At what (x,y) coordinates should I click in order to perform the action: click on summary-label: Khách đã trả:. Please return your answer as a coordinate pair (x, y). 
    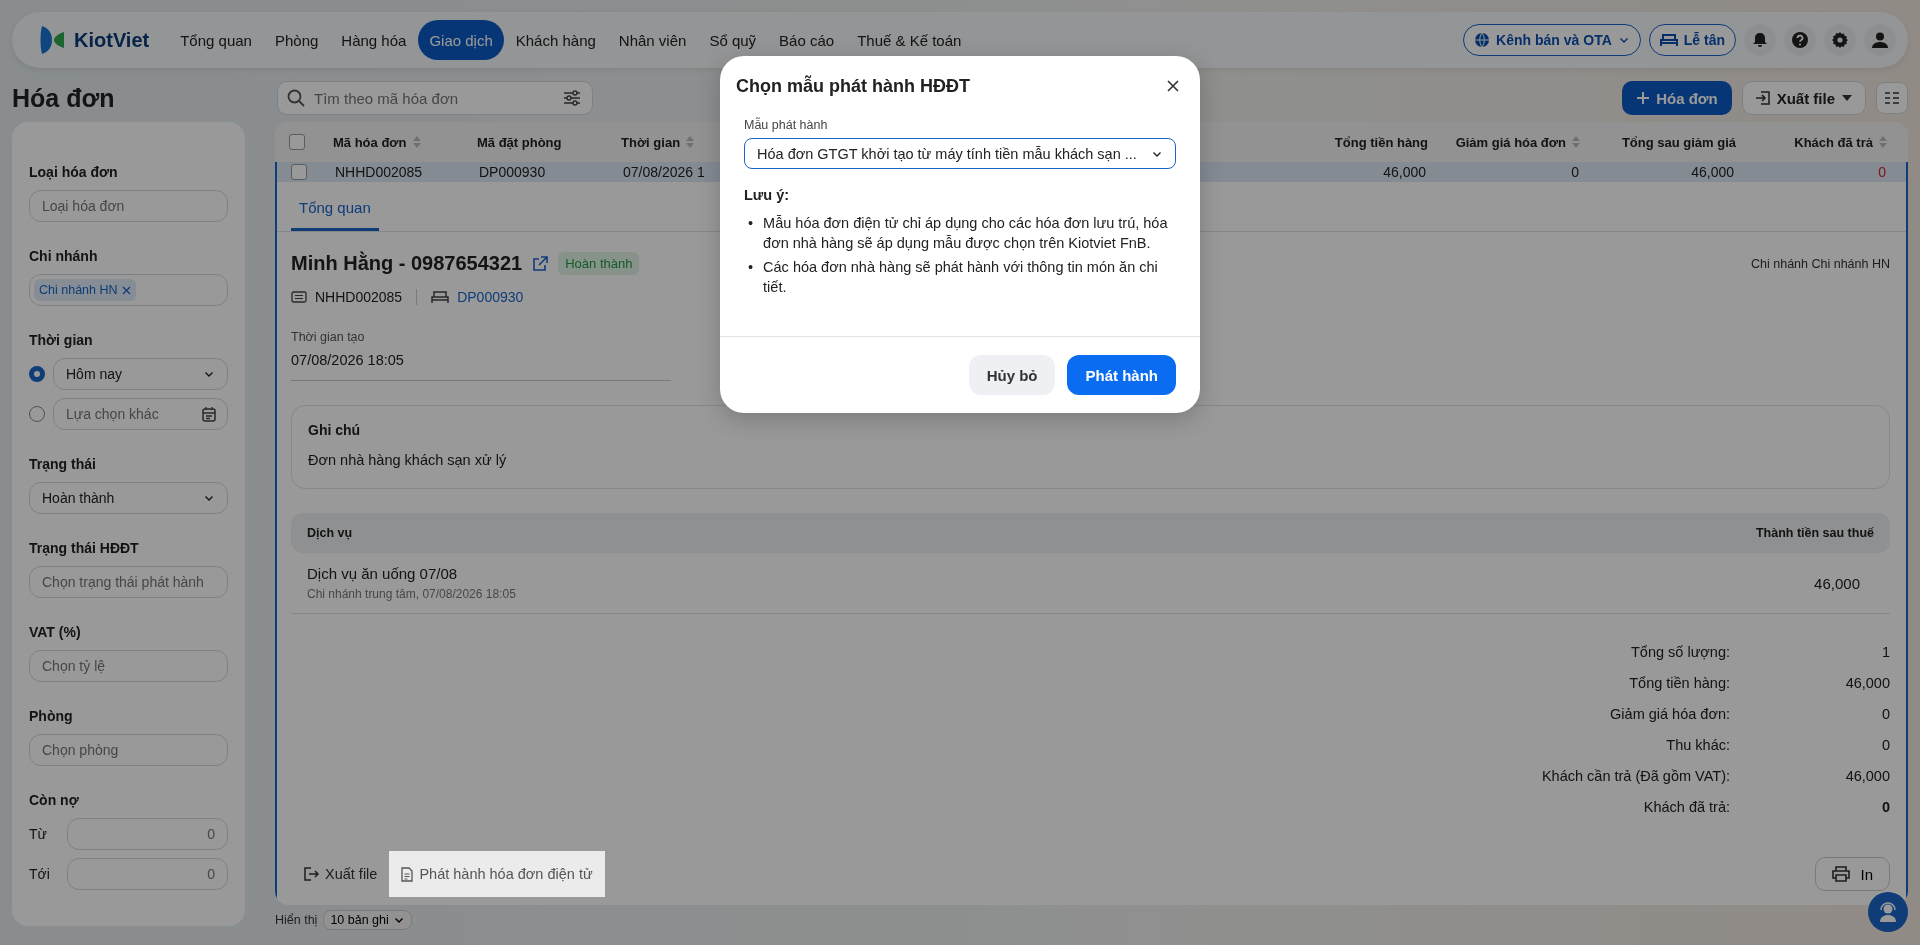
    Looking at the image, I should click on (1686, 807).